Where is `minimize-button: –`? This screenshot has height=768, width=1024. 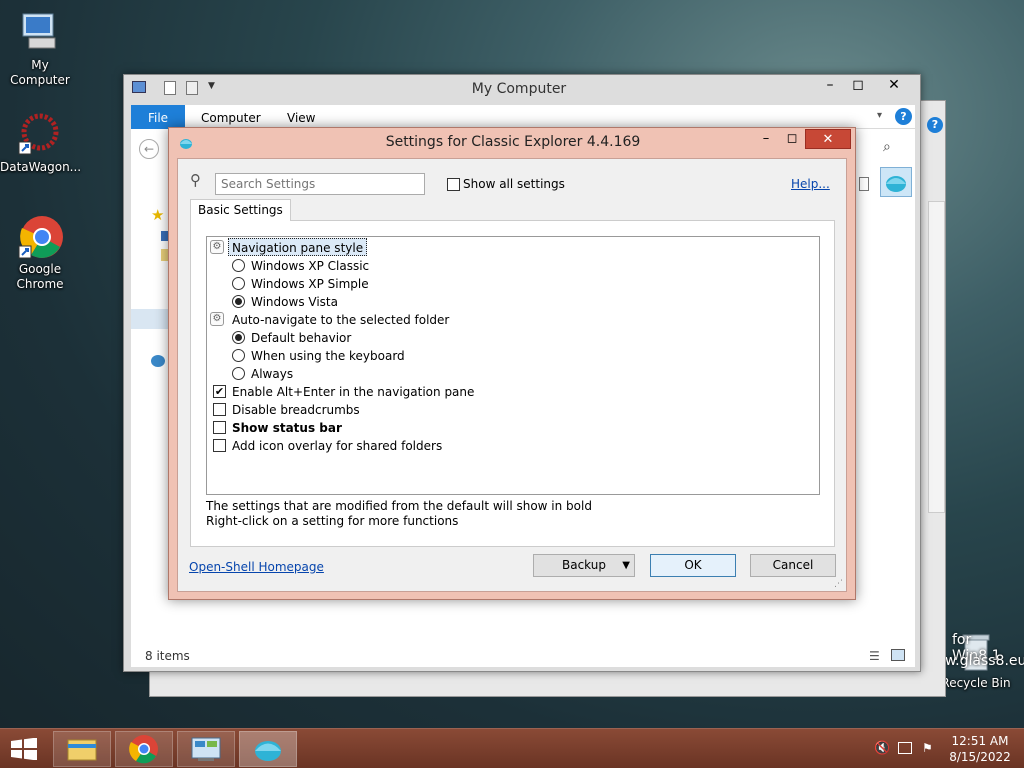 minimize-button: – is located at coordinates (830, 85).